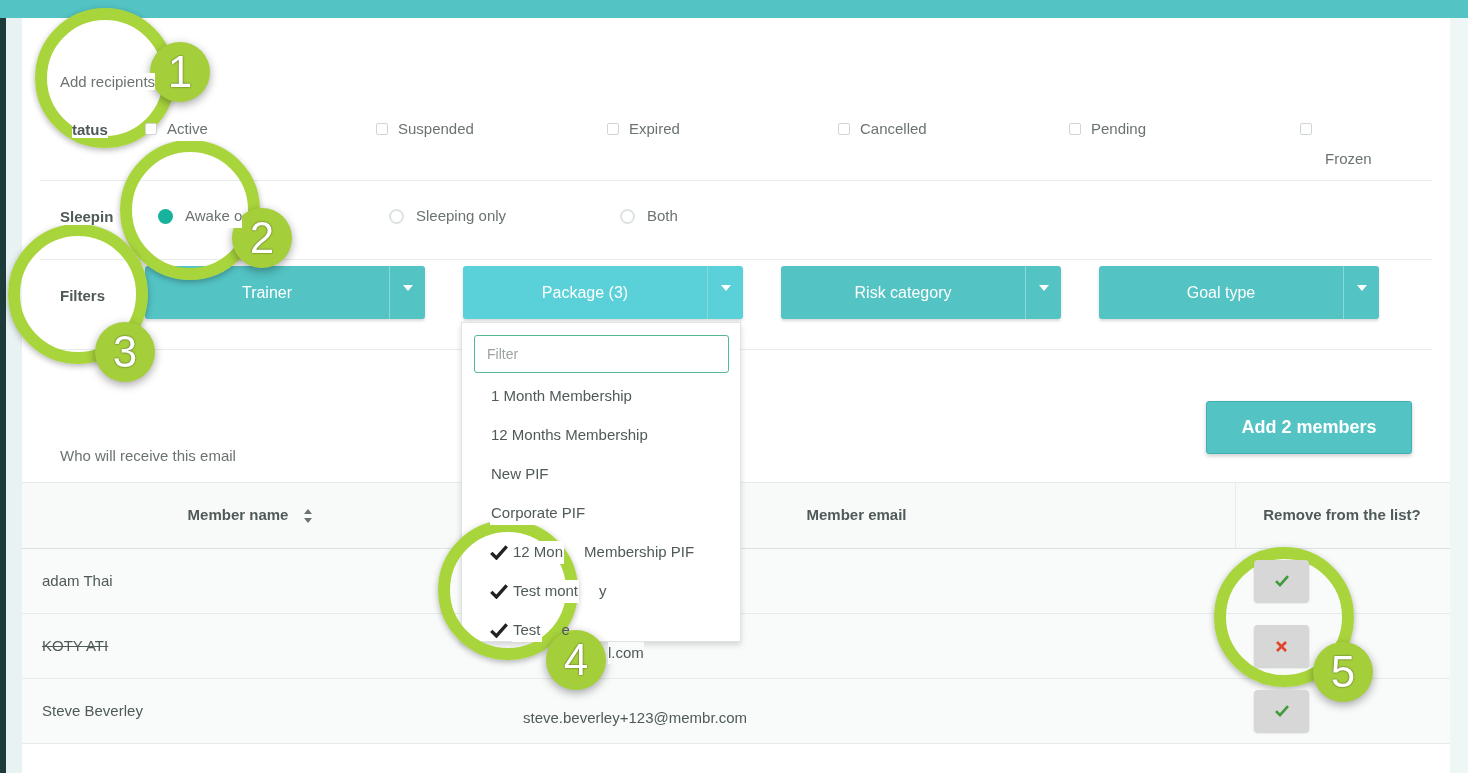 This screenshot has width=1468, height=773. What do you see at coordinates (82, 295) in the screenshot?
I see `filters-label: Filters` at bounding box center [82, 295].